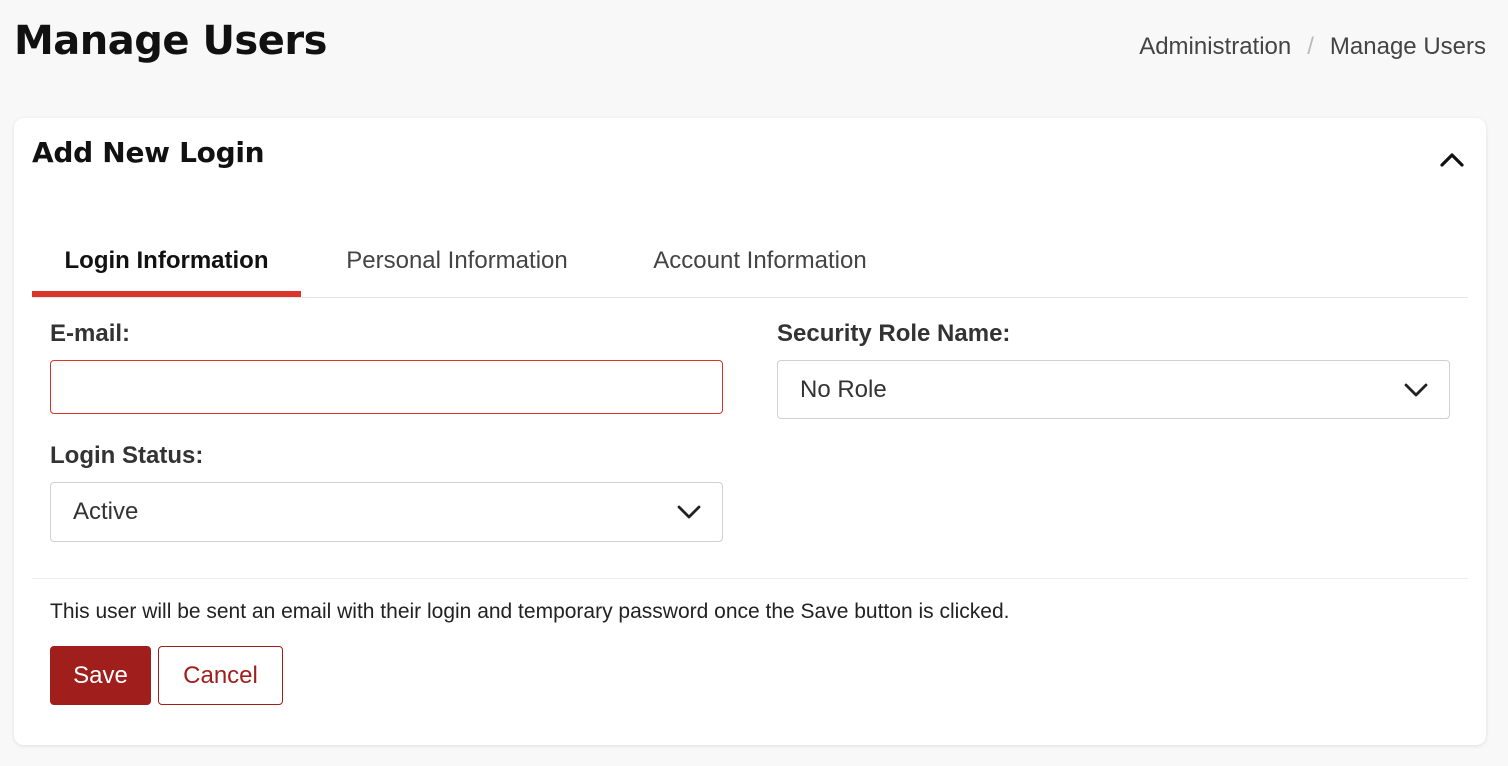  Describe the element at coordinates (148, 152) in the screenshot. I see `card-title: Add New Login` at that location.